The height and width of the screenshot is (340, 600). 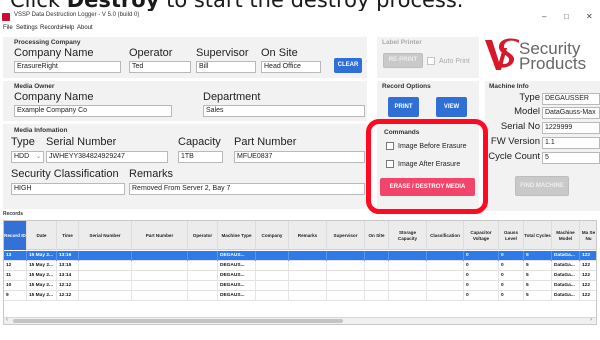 What do you see at coordinates (68, 28) in the screenshot?
I see `menu-help: Help` at bounding box center [68, 28].